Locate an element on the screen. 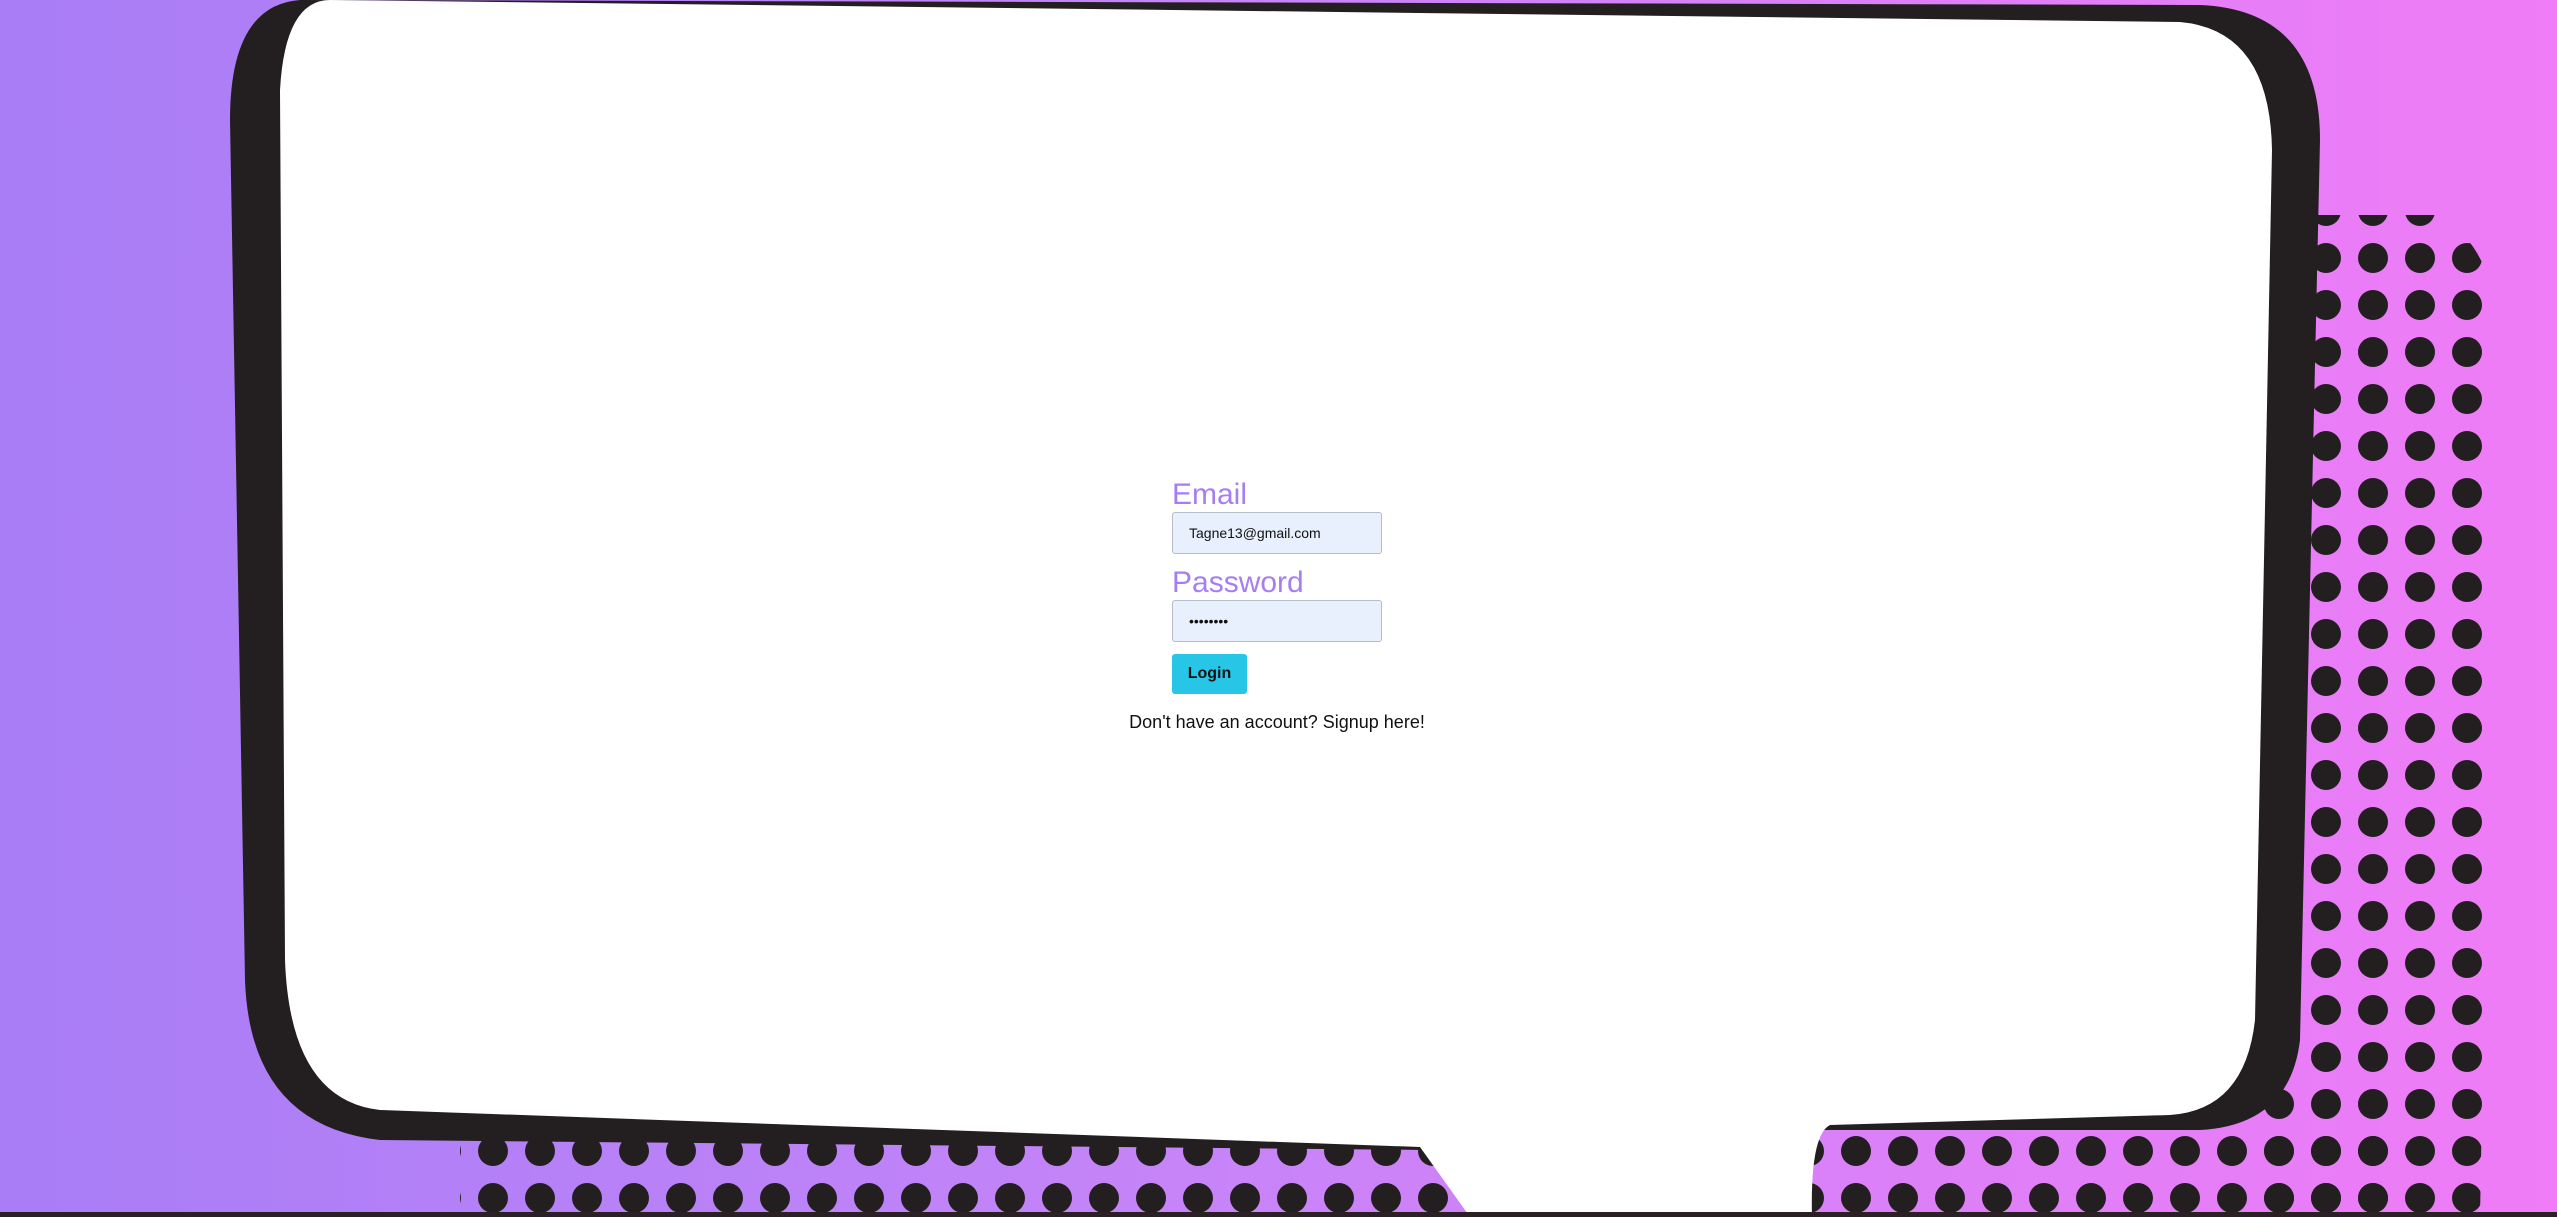  password-field is located at coordinates (1277, 621).